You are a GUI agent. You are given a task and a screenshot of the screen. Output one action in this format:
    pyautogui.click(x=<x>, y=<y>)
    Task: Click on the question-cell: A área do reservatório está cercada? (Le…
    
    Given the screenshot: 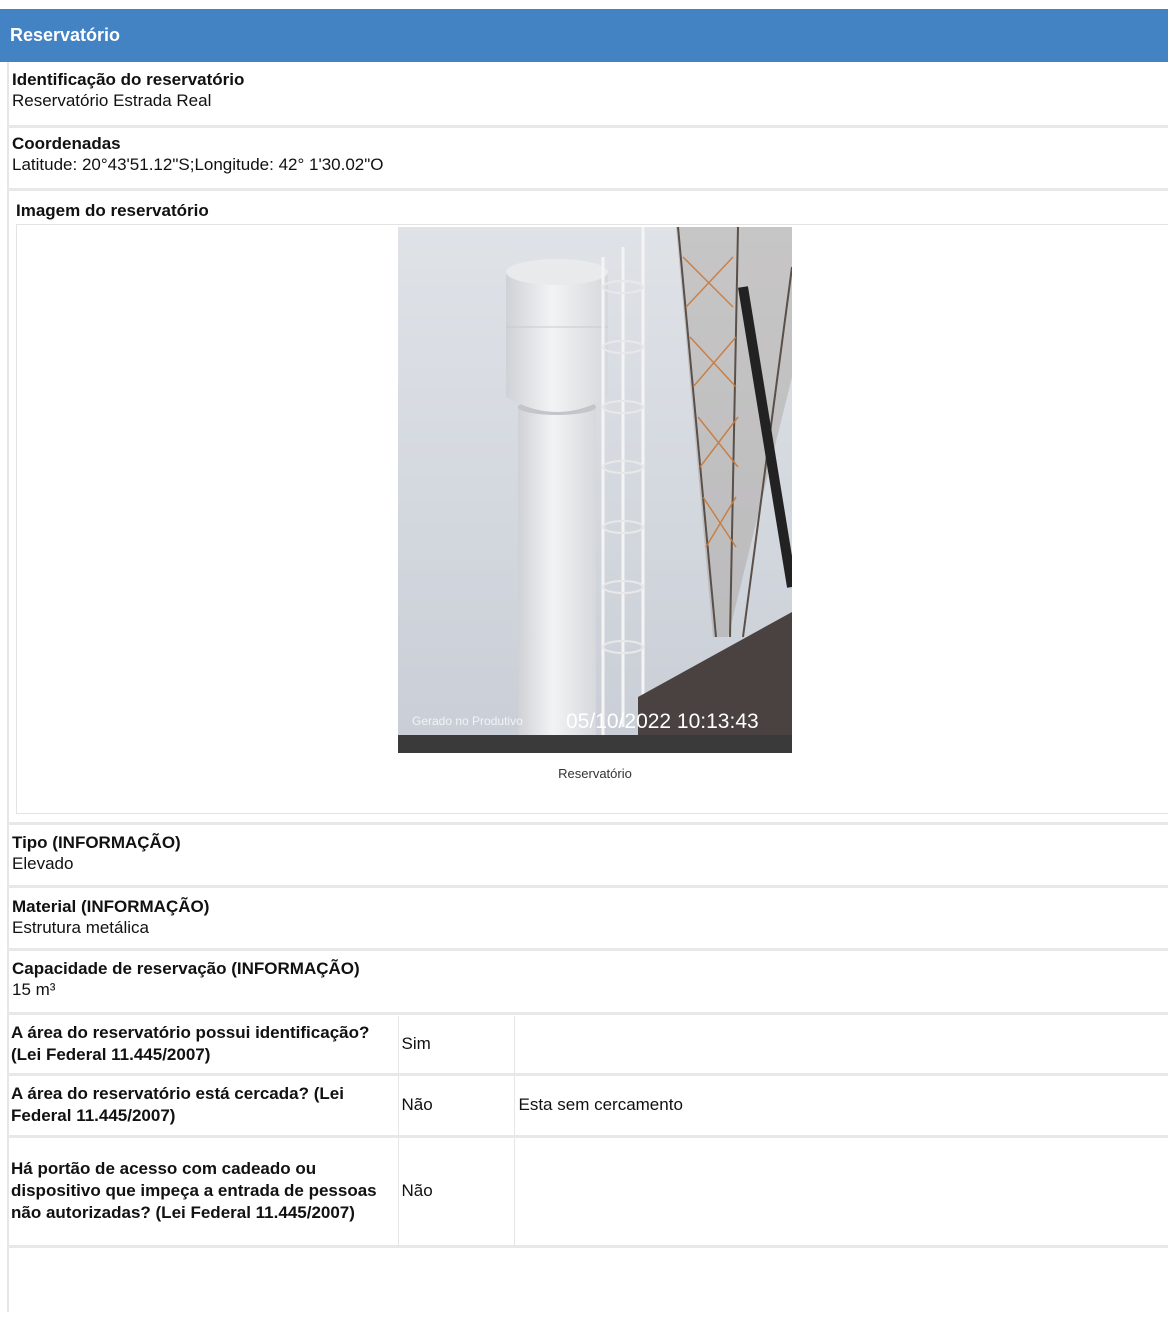 What is the action you would take?
    pyautogui.click(x=203, y=1106)
    